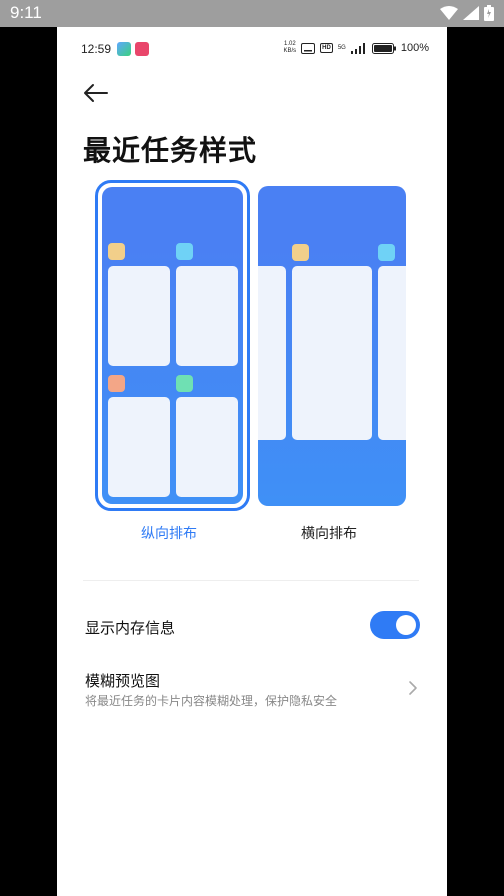 The image size is (504, 896). I want to click on network-speed-unit: KB/s, so click(290, 51).